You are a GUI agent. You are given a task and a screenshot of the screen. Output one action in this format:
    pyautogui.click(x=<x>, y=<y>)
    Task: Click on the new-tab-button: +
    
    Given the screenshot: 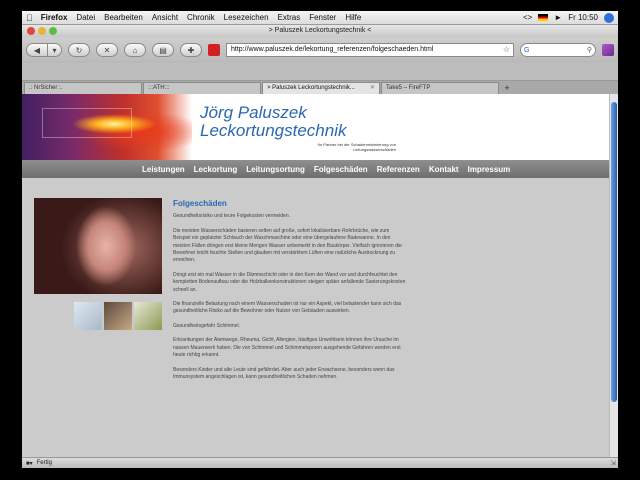 What is the action you would take?
    pyautogui.click(x=507, y=88)
    